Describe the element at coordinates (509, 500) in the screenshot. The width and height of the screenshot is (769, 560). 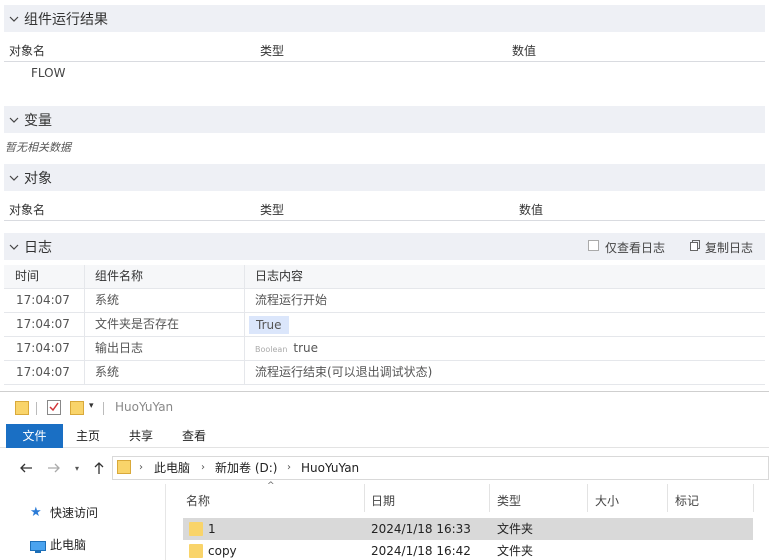
I see `col-type: 类型` at that location.